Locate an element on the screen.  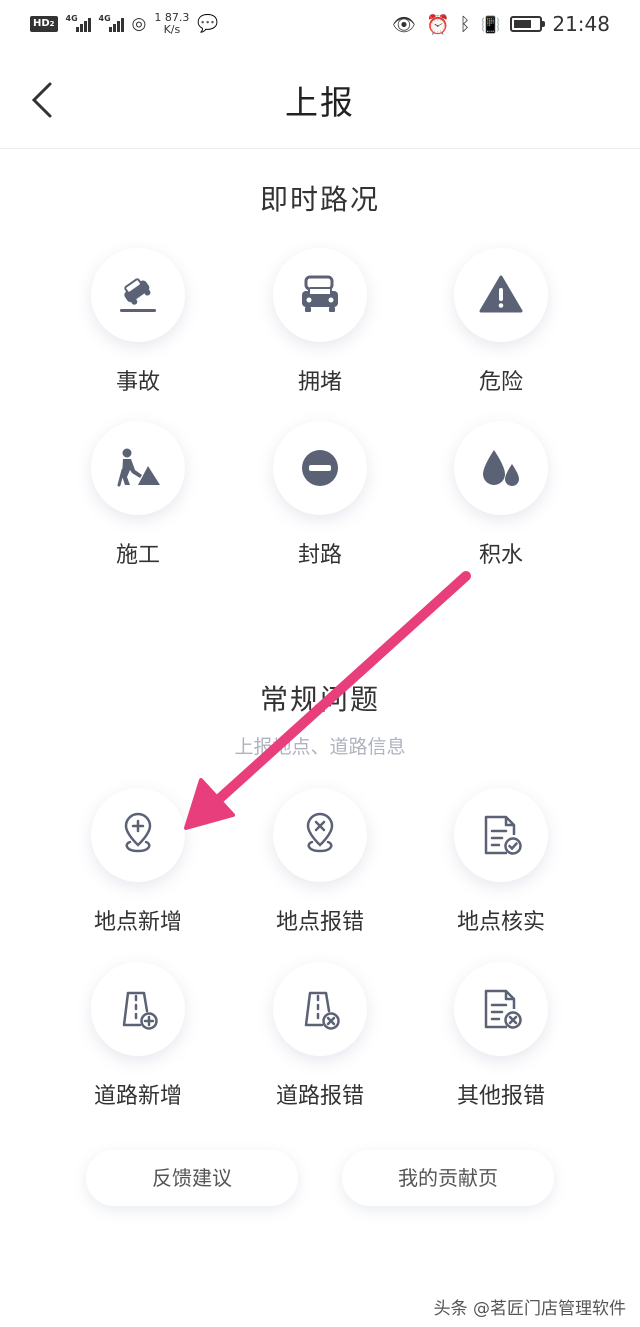
item-label: 地点核实 is located at coordinates (500, 922).